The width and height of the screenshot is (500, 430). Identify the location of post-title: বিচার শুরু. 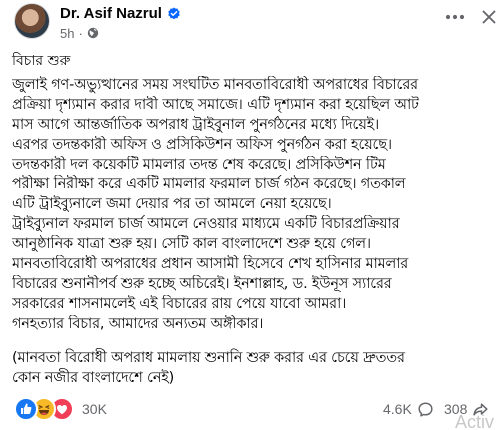
(41, 61).